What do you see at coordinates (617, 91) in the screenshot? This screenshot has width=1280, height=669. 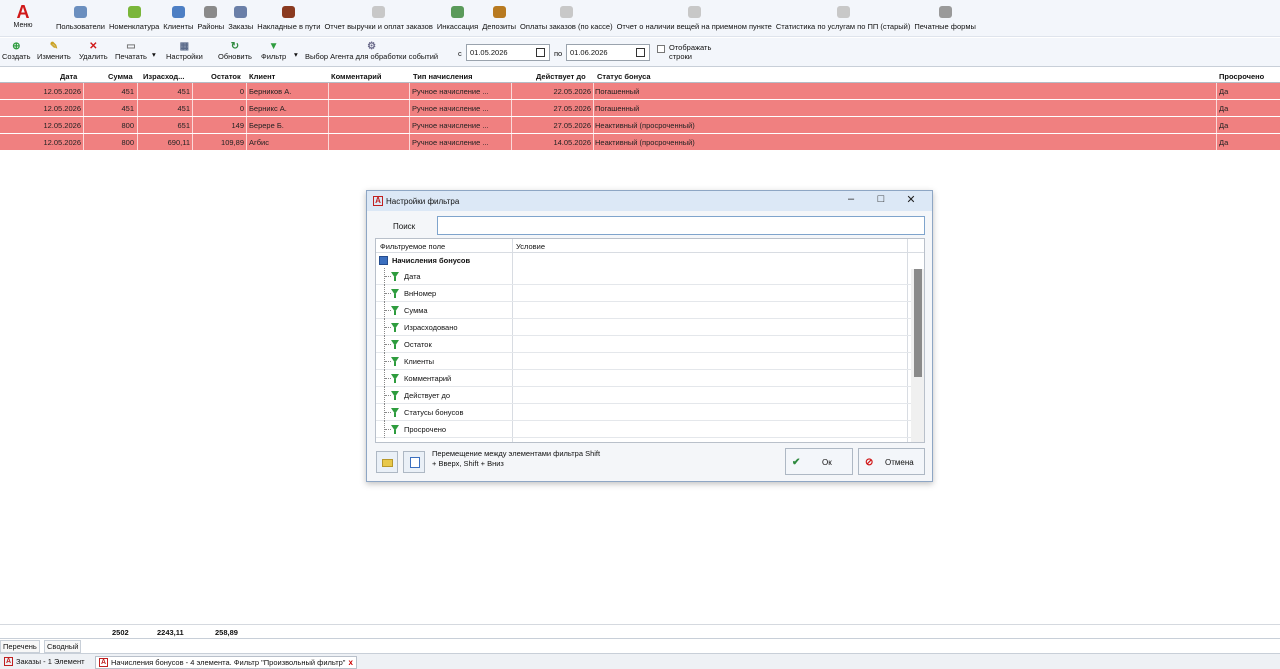 I see `table-cell: Погашенный` at bounding box center [617, 91].